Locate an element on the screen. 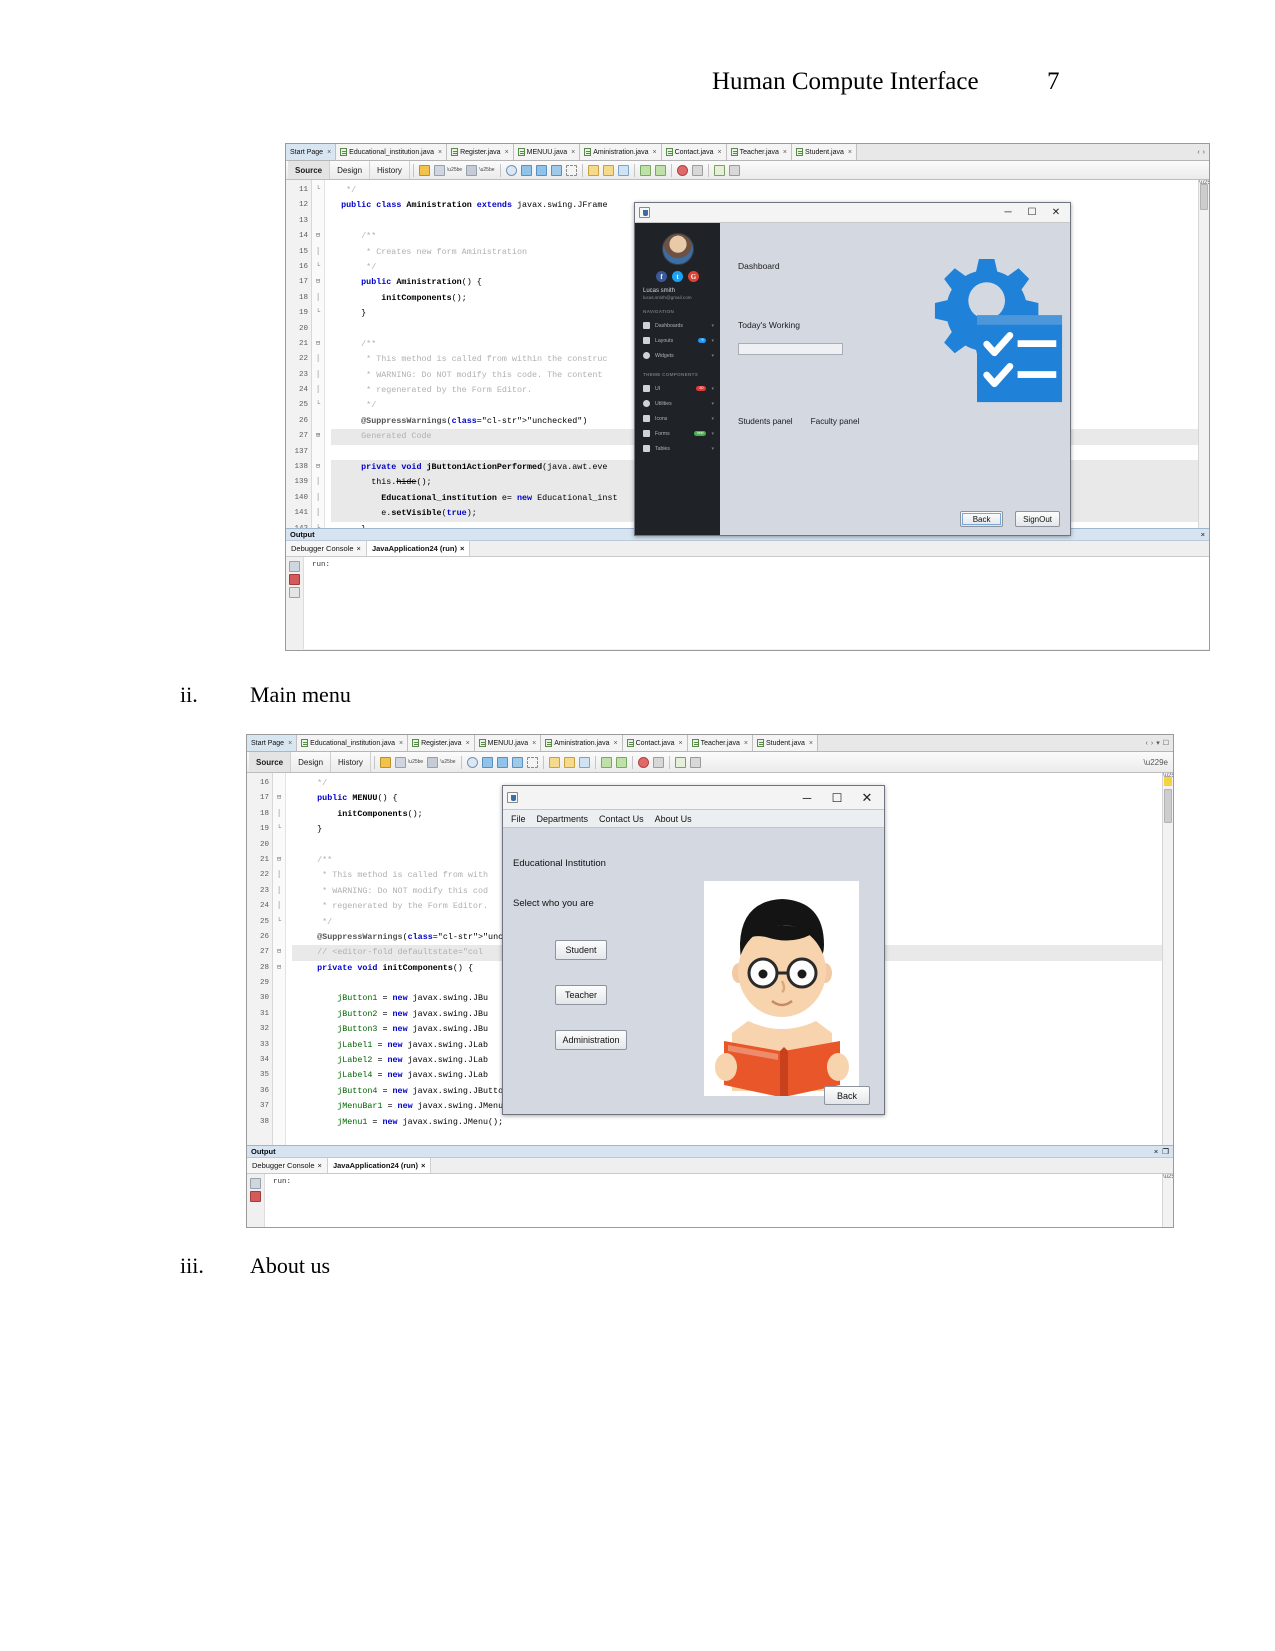 The width and height of the screenshot is (1275, 1651). settings-output-icon is located at coordinates (294, 592).